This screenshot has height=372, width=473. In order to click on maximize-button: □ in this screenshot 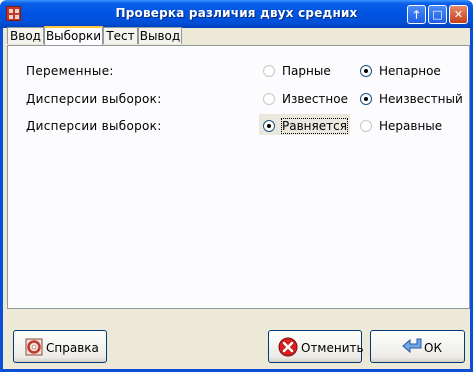, I will do `click(437, 14)`.